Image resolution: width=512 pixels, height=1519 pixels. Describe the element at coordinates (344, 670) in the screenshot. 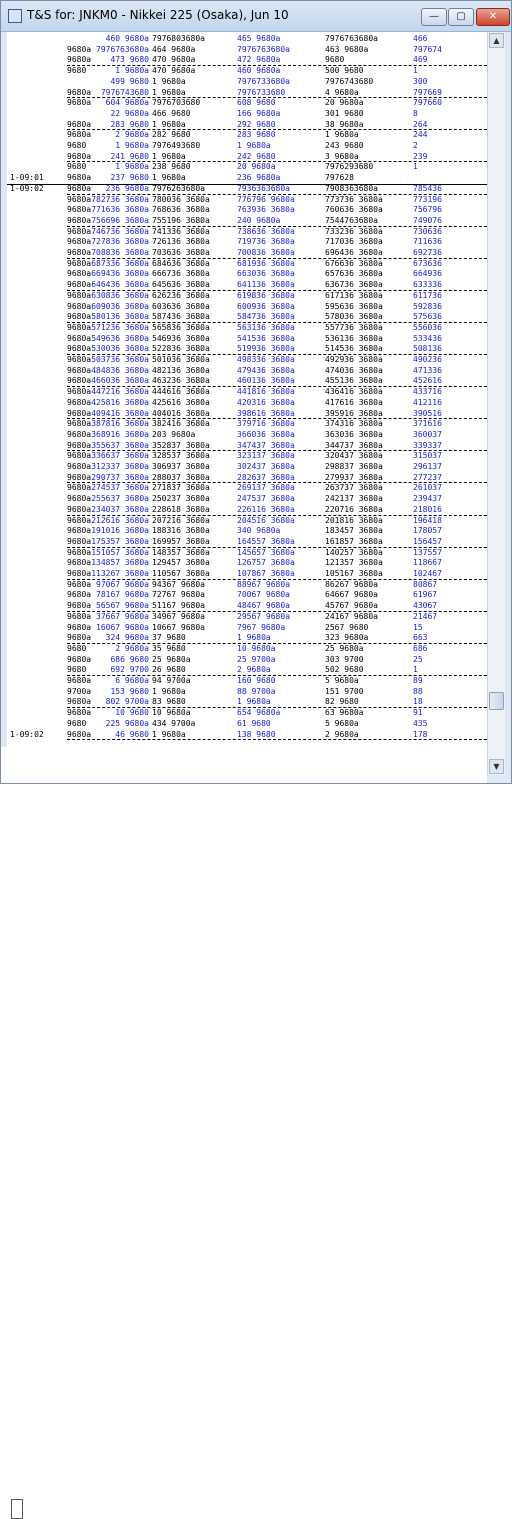

I see `trade-cell: 502 9680` at that location.